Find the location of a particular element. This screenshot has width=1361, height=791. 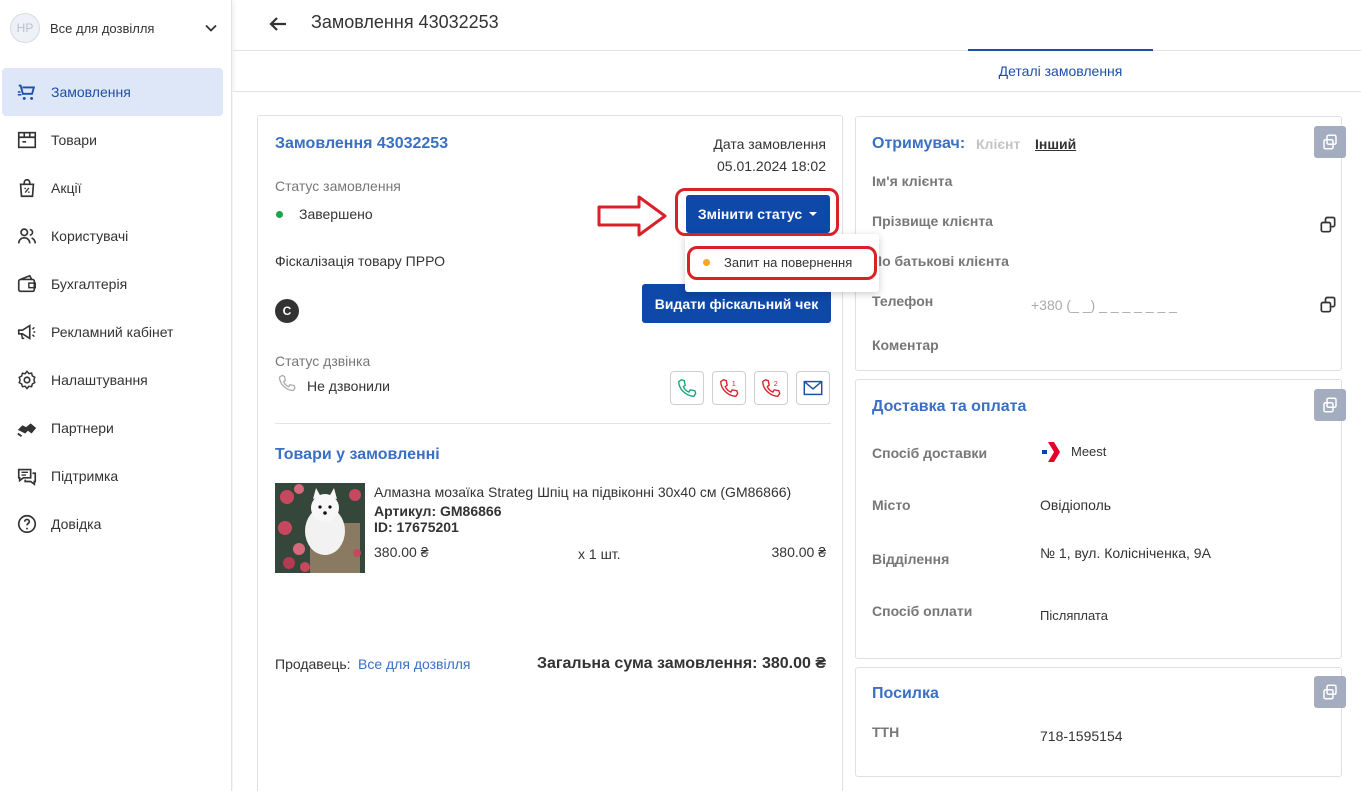

missed-call-2-button: 2 is located at coordinates (771, 388).